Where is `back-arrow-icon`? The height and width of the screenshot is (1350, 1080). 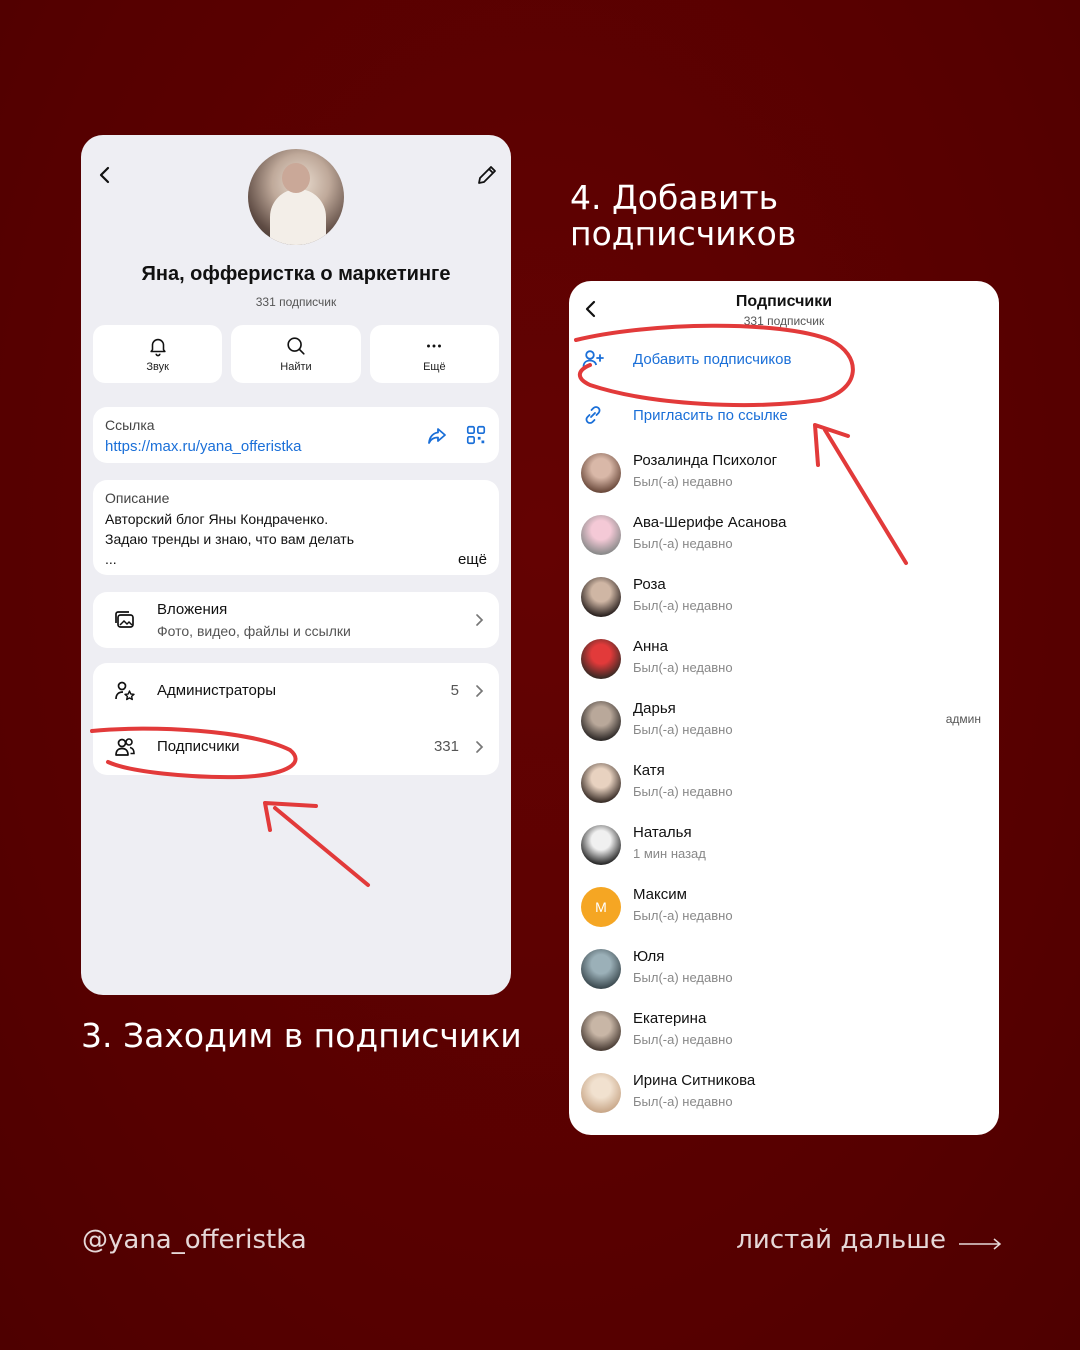 back-arrow-icon is located at coordinates (105, 175).